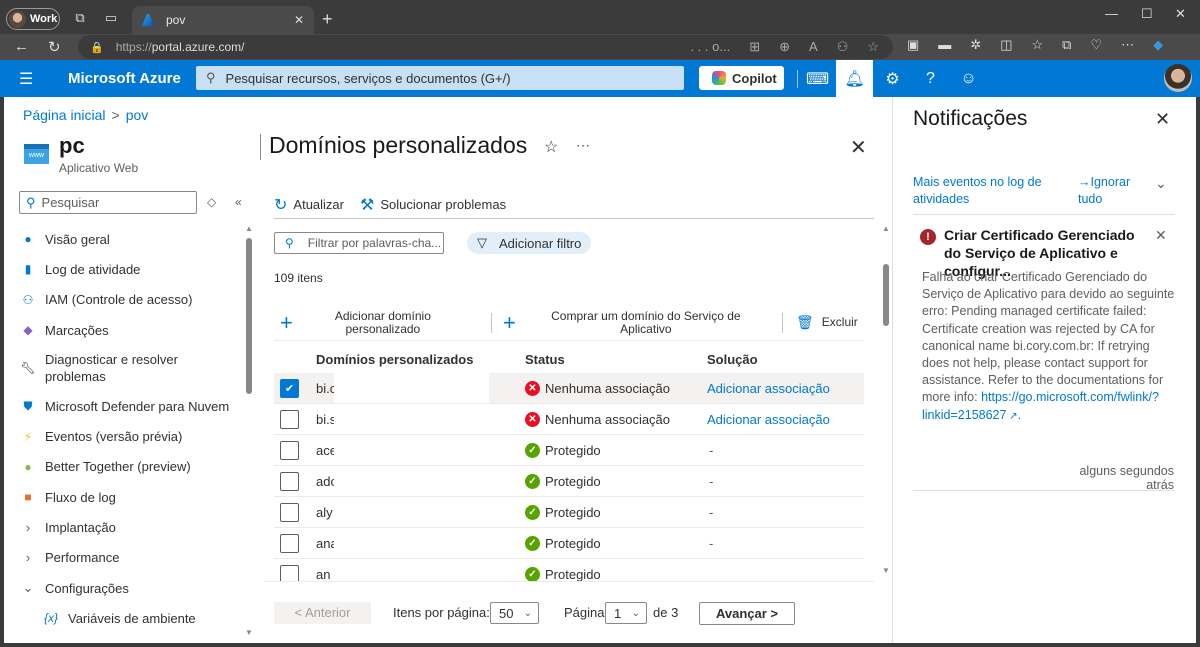  I want to click on column-header-status: Status, so click(616, 359).